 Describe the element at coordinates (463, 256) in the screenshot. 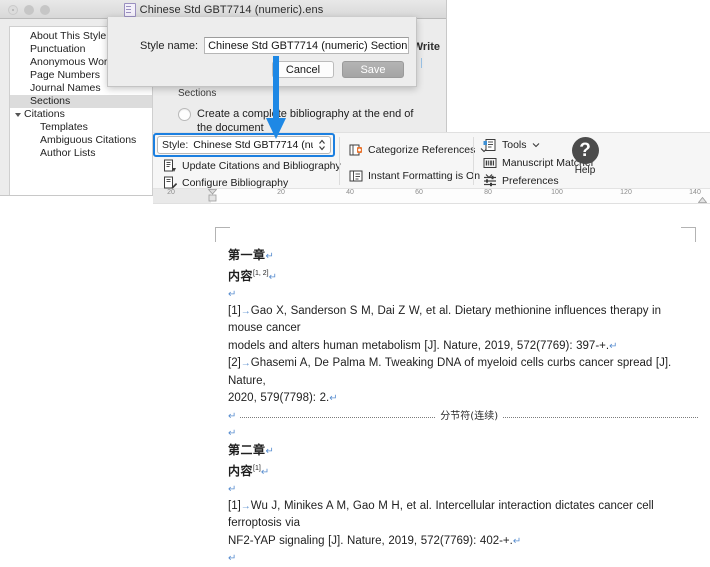

I see `chapter-1-heading: 第一章↵` at that location.